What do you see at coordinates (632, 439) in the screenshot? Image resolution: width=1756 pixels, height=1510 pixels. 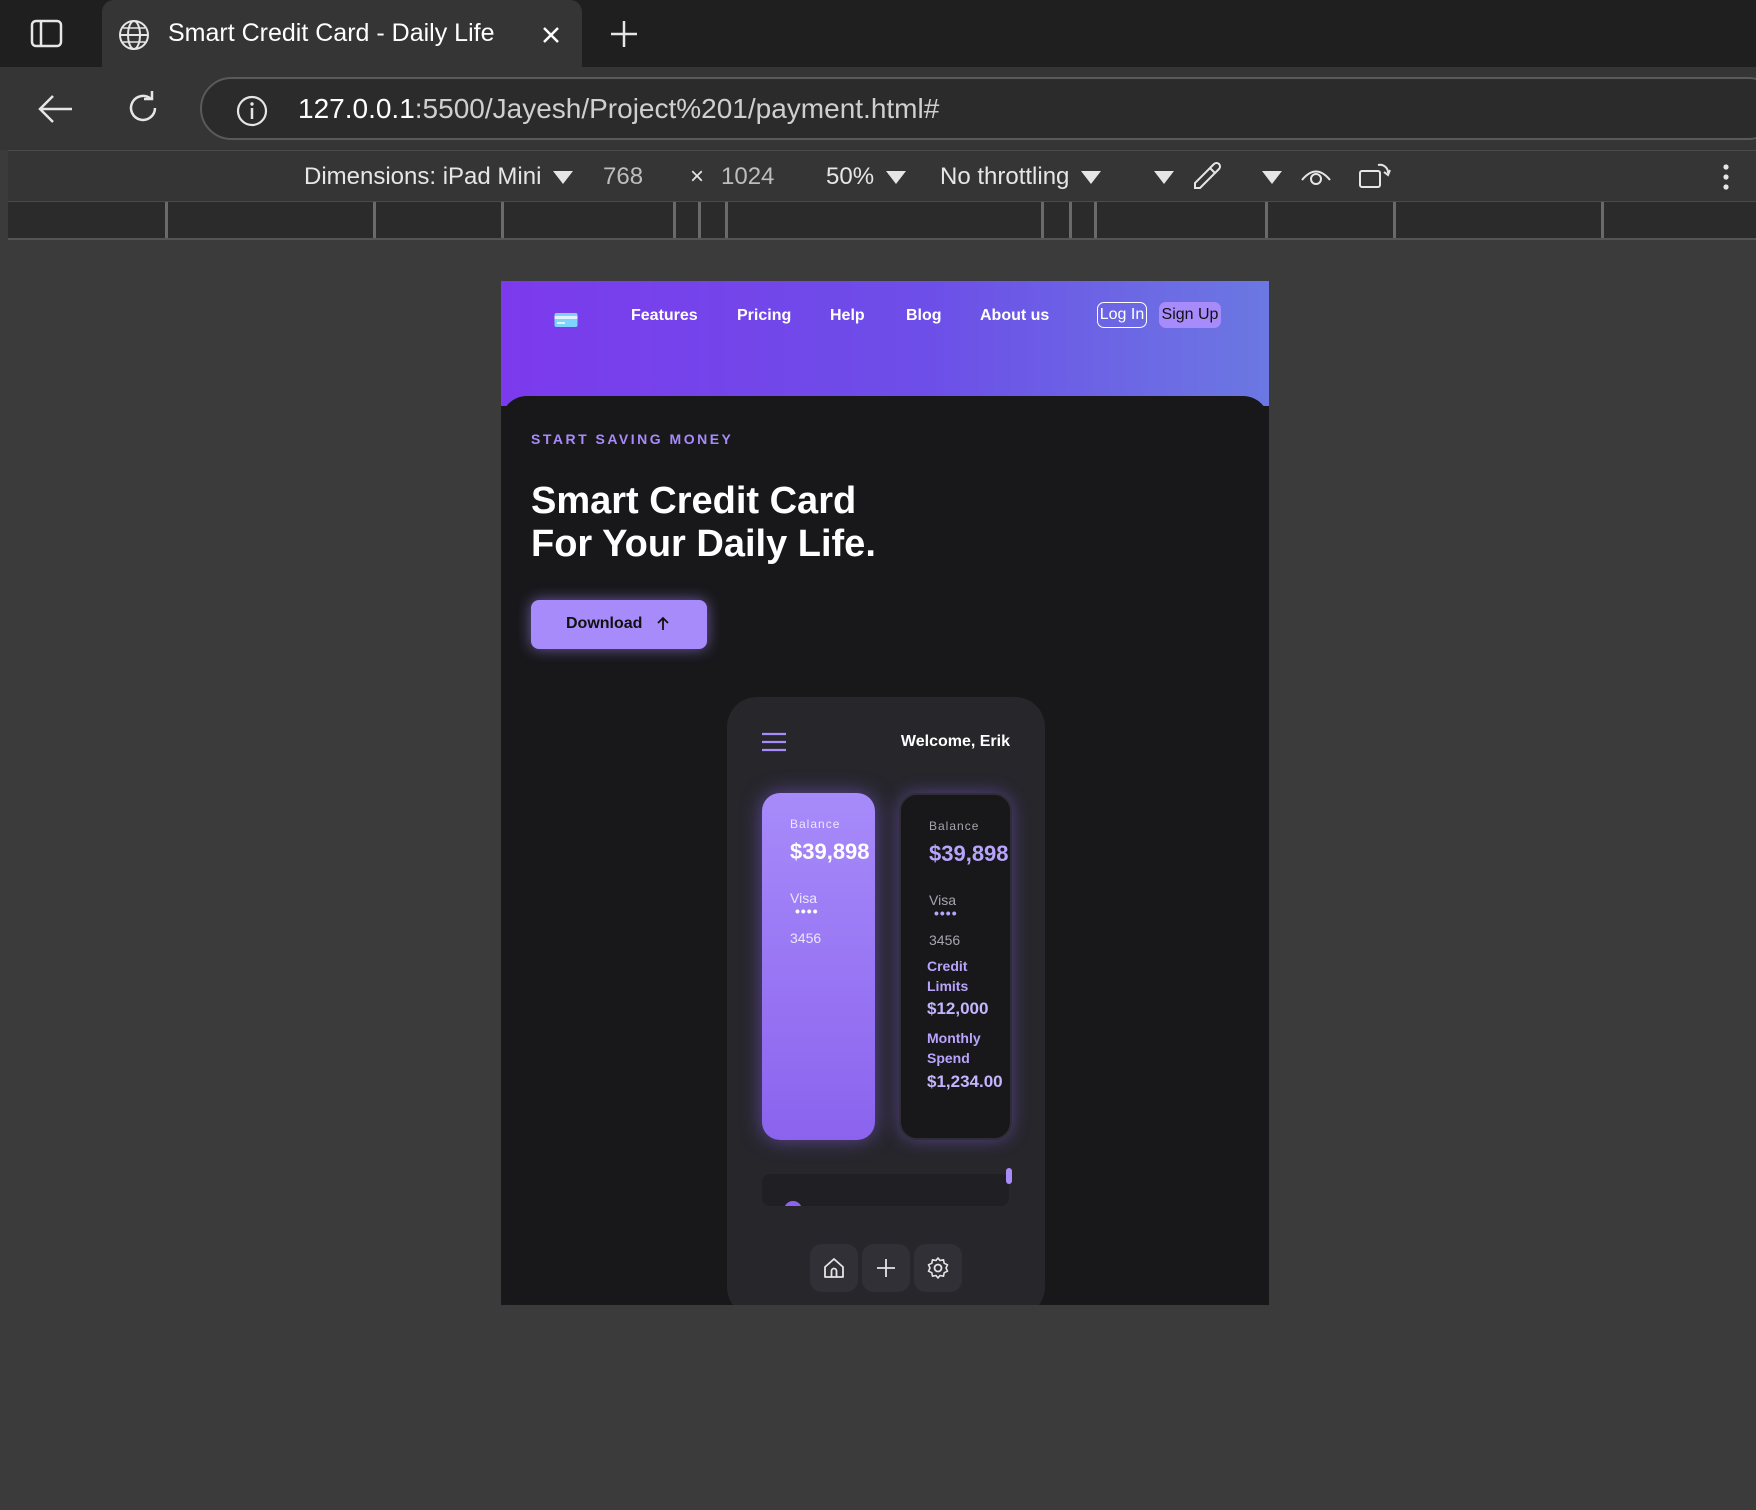 I see `hero-eyebrow: START SAVING MONEY` at bounding box center [632, 439].